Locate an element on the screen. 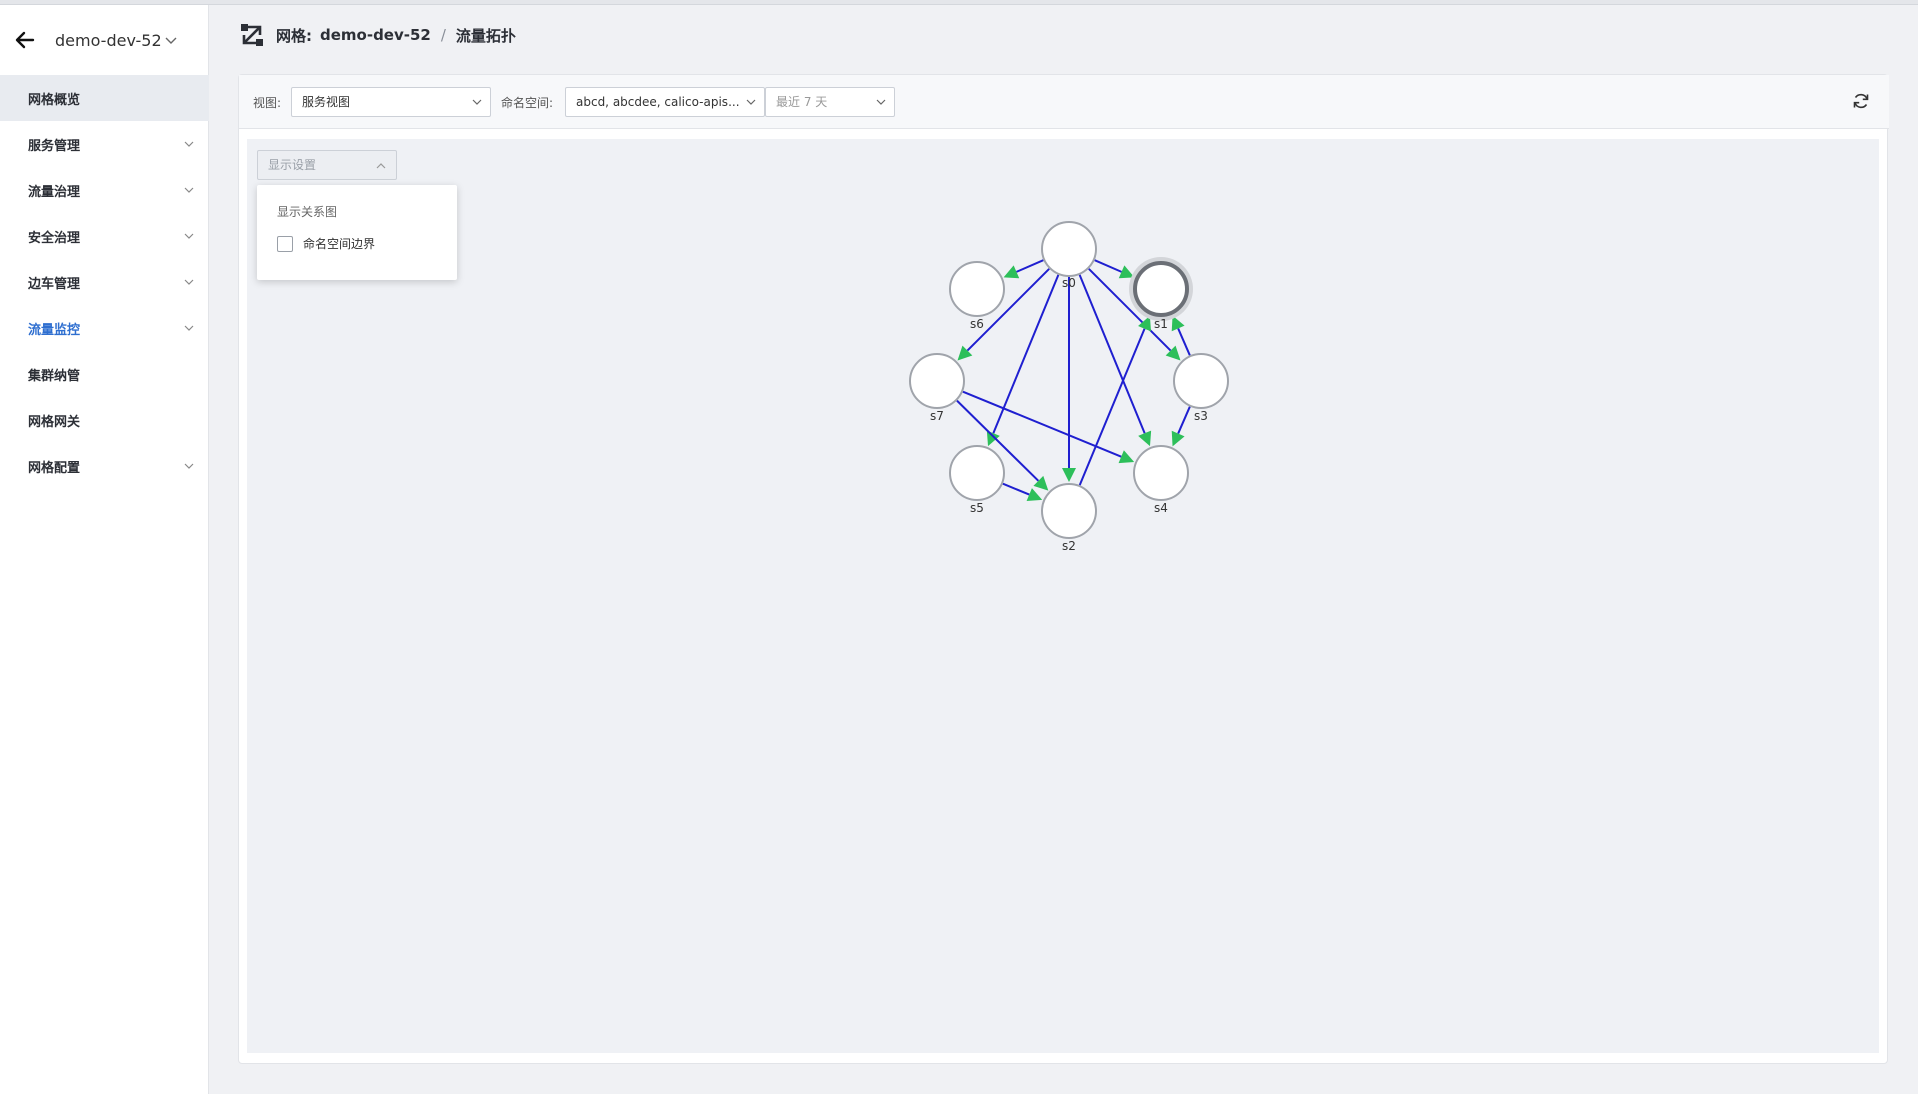 The height and width of the screenshot is (1094, 1918). node-s3: s3 is located at coordinates (1201, 388).